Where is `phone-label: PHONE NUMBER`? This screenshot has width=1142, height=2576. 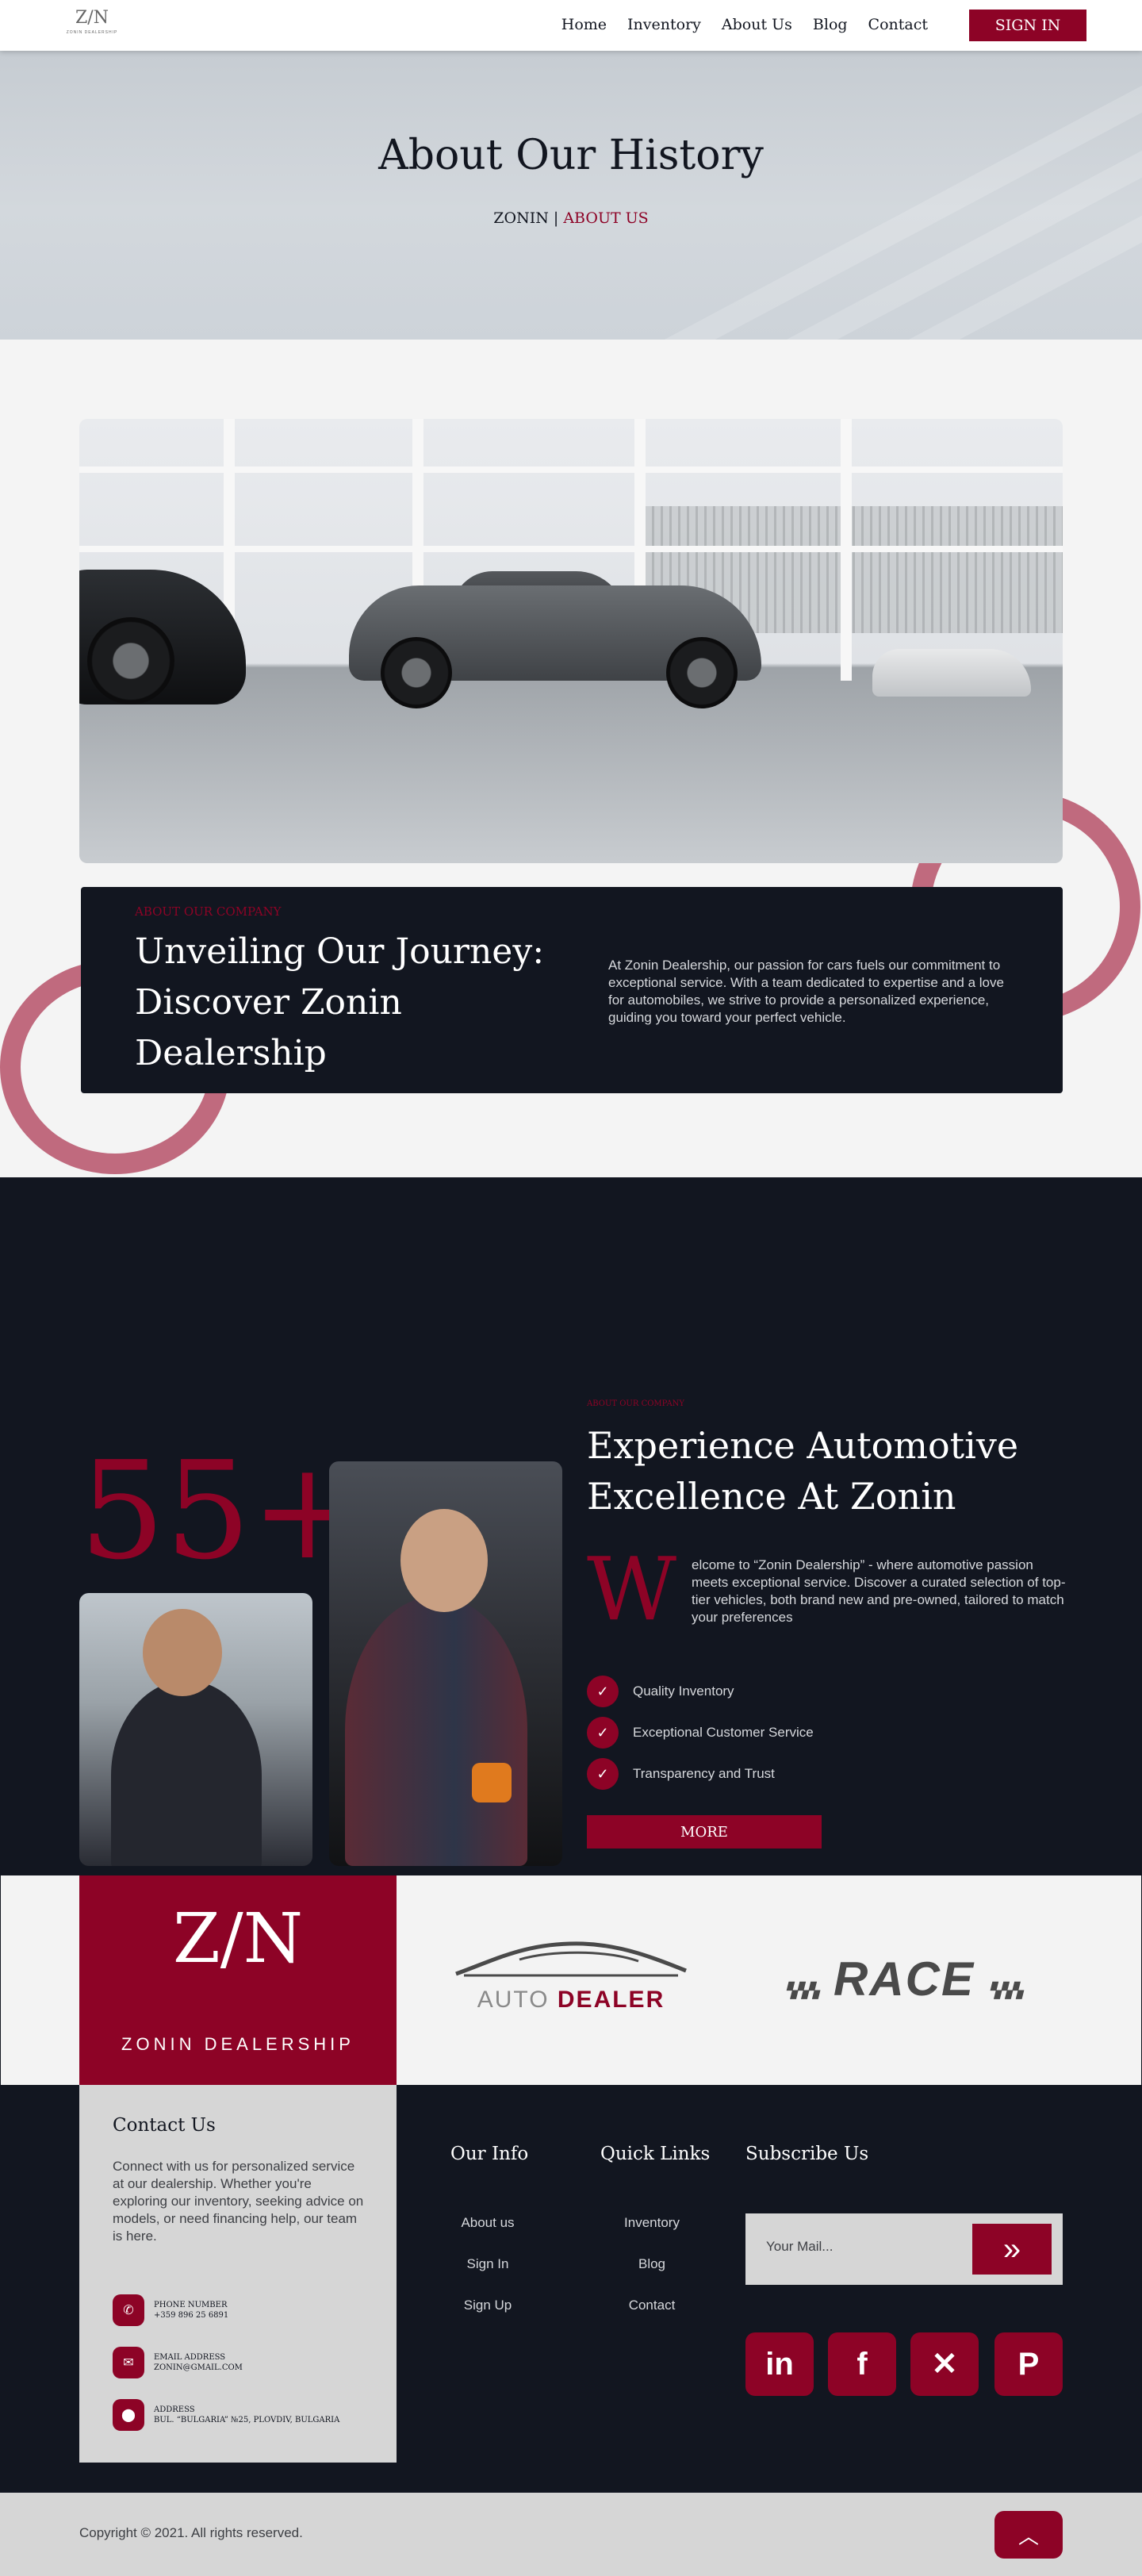
phone-label: PHONE NUMBER is located at coordinates (191, 2305).